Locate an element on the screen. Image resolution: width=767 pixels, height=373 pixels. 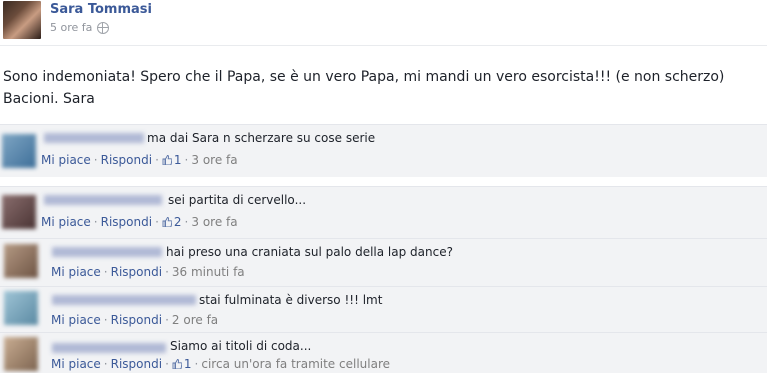
comment-actions: Mi piace · Rispondi · 1 · 3 ore fa is located at coordinates (139, 160).